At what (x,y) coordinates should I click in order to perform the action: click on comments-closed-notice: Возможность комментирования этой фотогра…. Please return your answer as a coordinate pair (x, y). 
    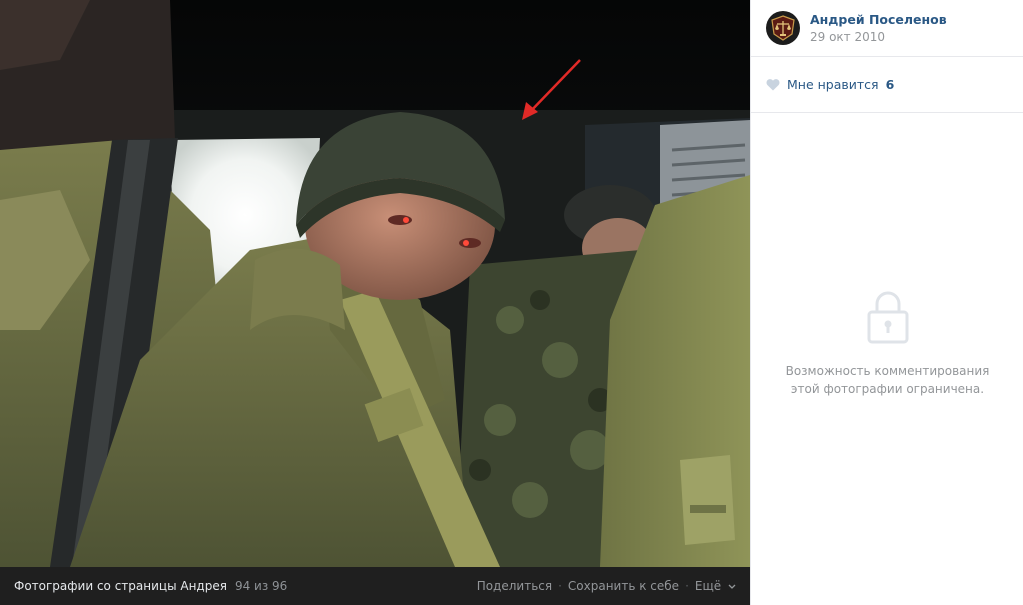
    Looking at the image, I should click on (887, 344).